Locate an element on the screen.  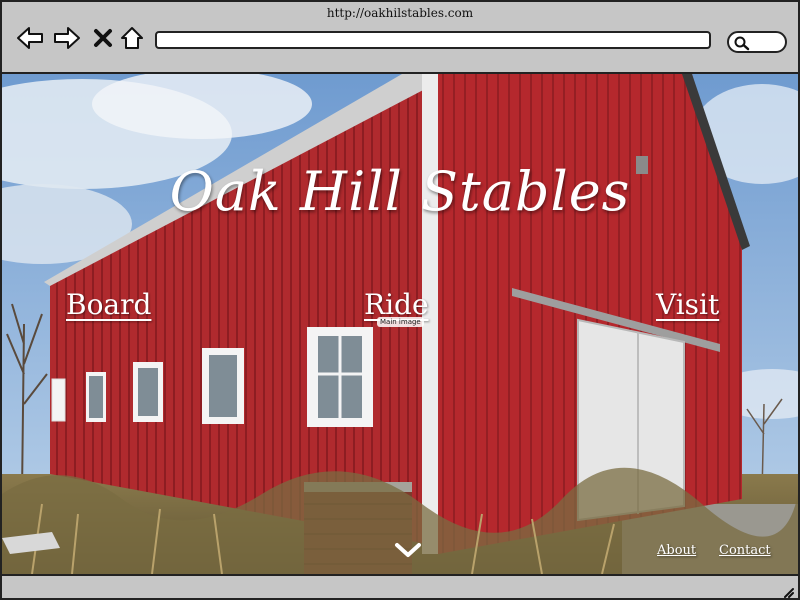
search-icon is located at coordinates (742, 43).